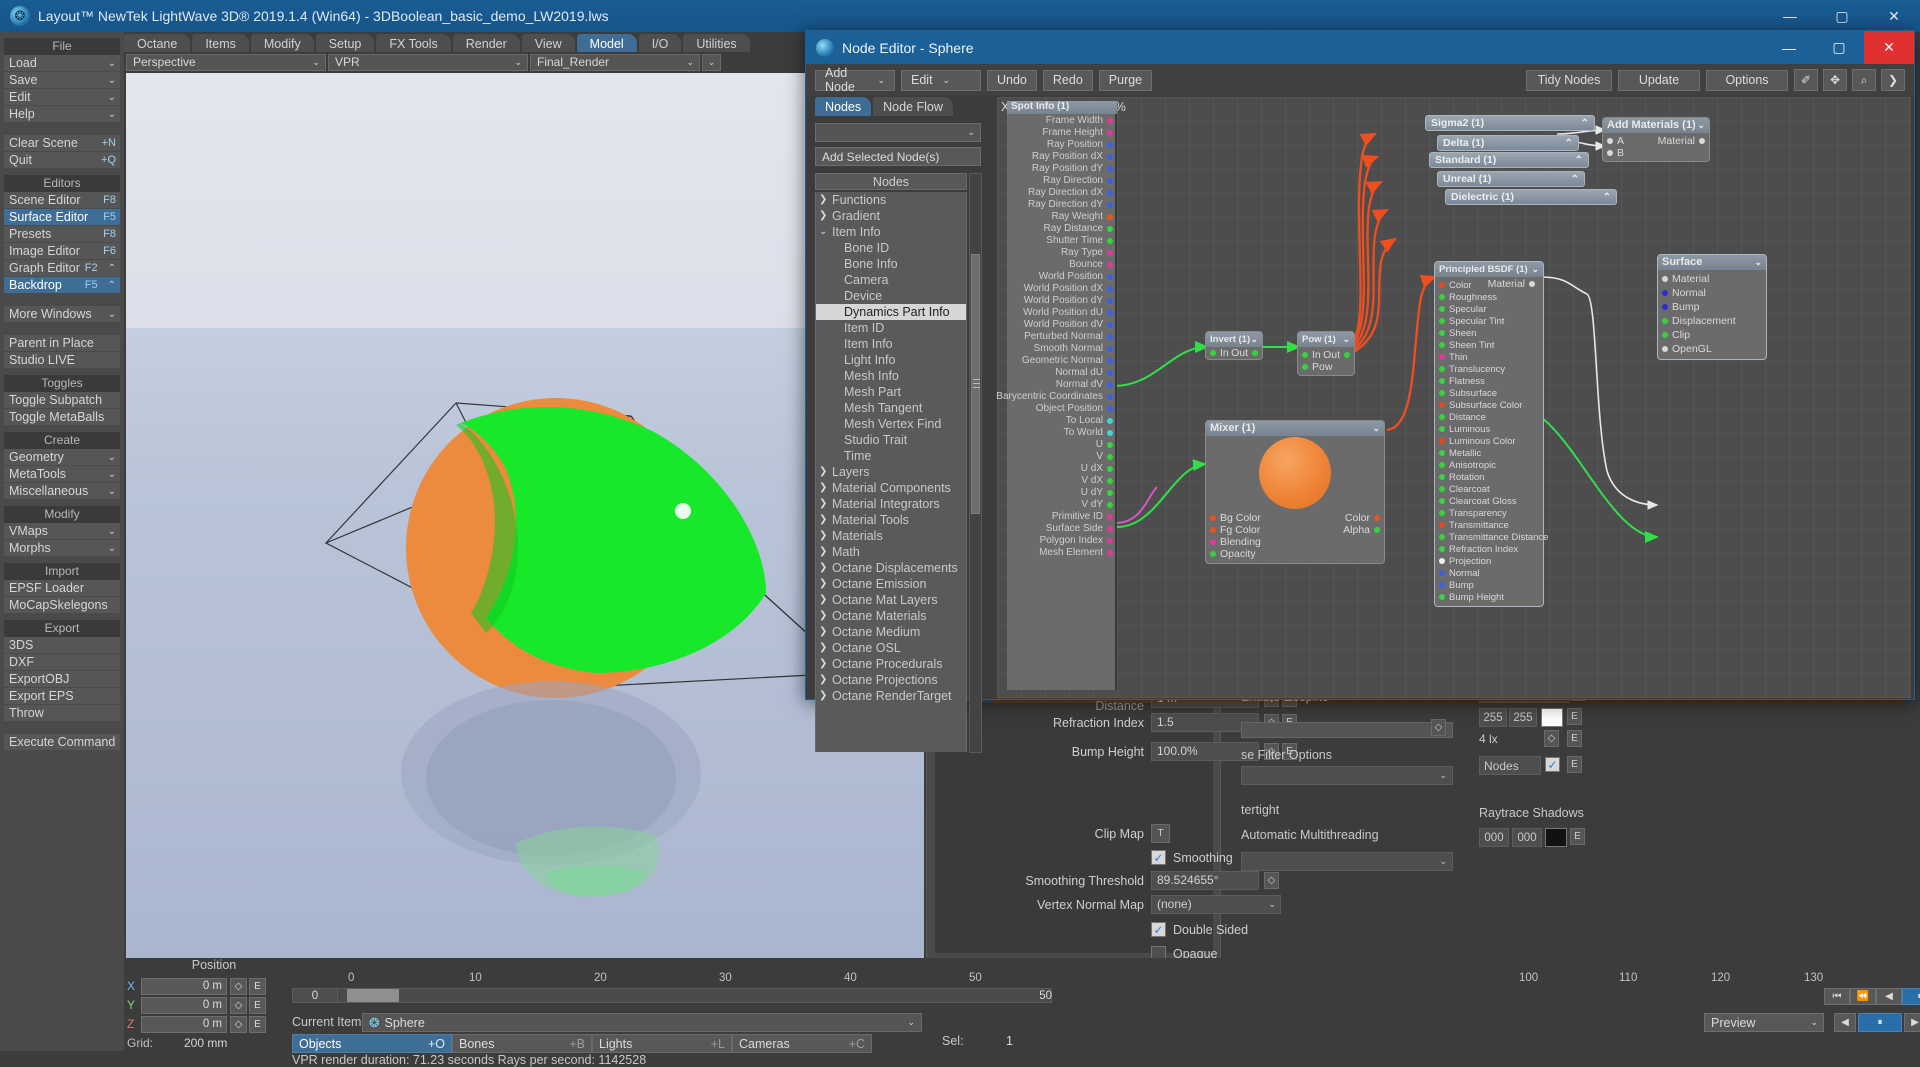  Describe the element at coordinates (802, 1043) in the screenshot. I see `cameras-button: Cameras +C` at that location.